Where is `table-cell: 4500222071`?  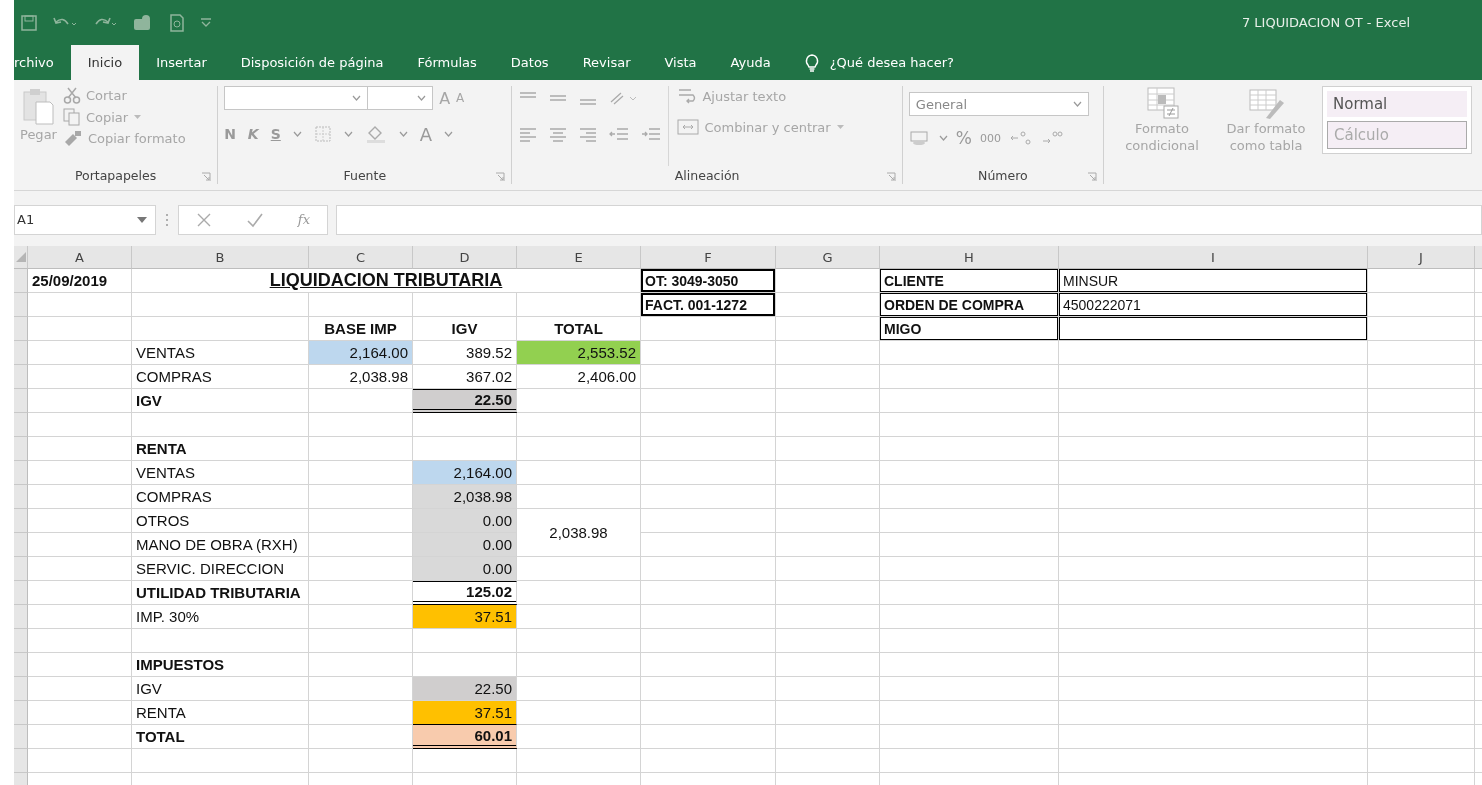
table-cell: 4500222071 is located at coordinates (1213, 305).